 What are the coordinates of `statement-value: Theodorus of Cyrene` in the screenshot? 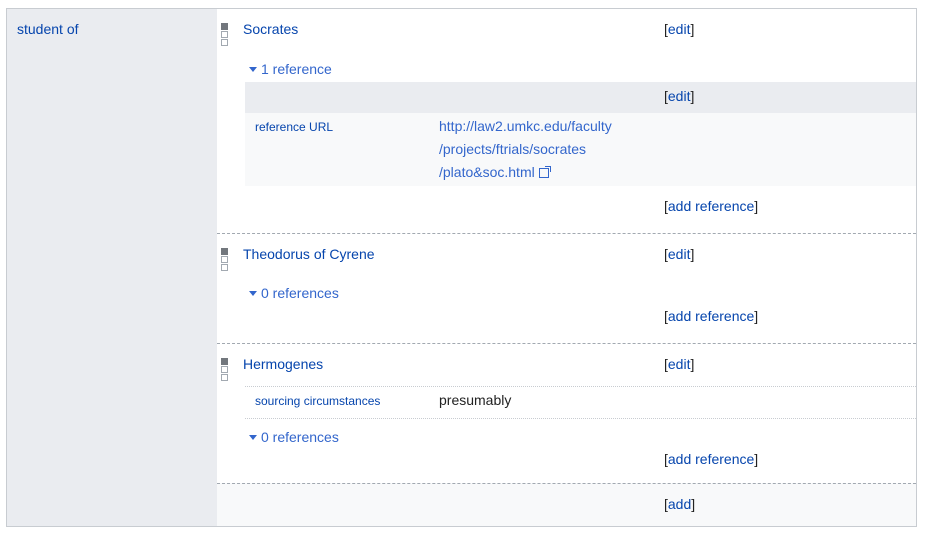 It's located at (309, 254).